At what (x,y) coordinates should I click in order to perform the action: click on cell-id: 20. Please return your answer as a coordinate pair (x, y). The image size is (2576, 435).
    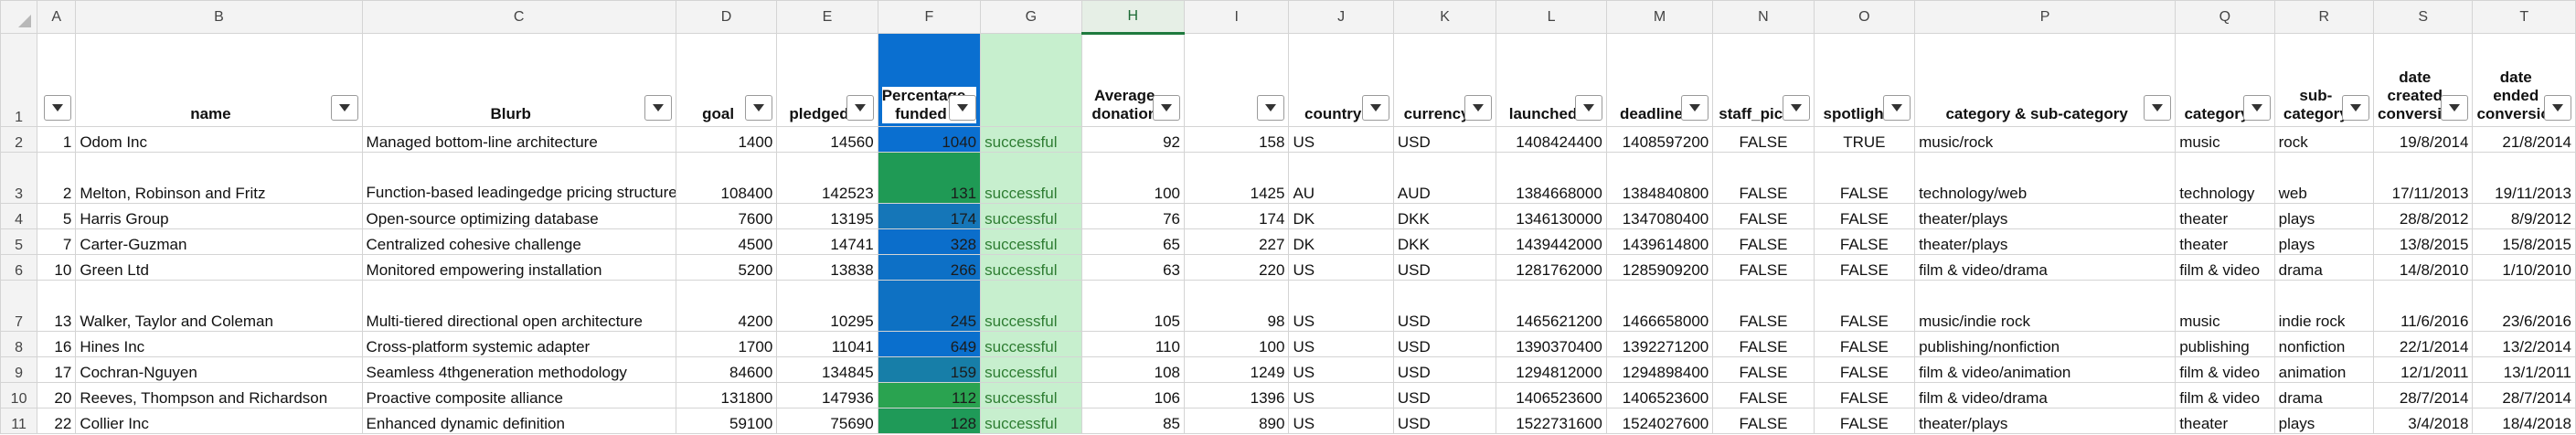
    Looking at the image, I should click on (57, 395).